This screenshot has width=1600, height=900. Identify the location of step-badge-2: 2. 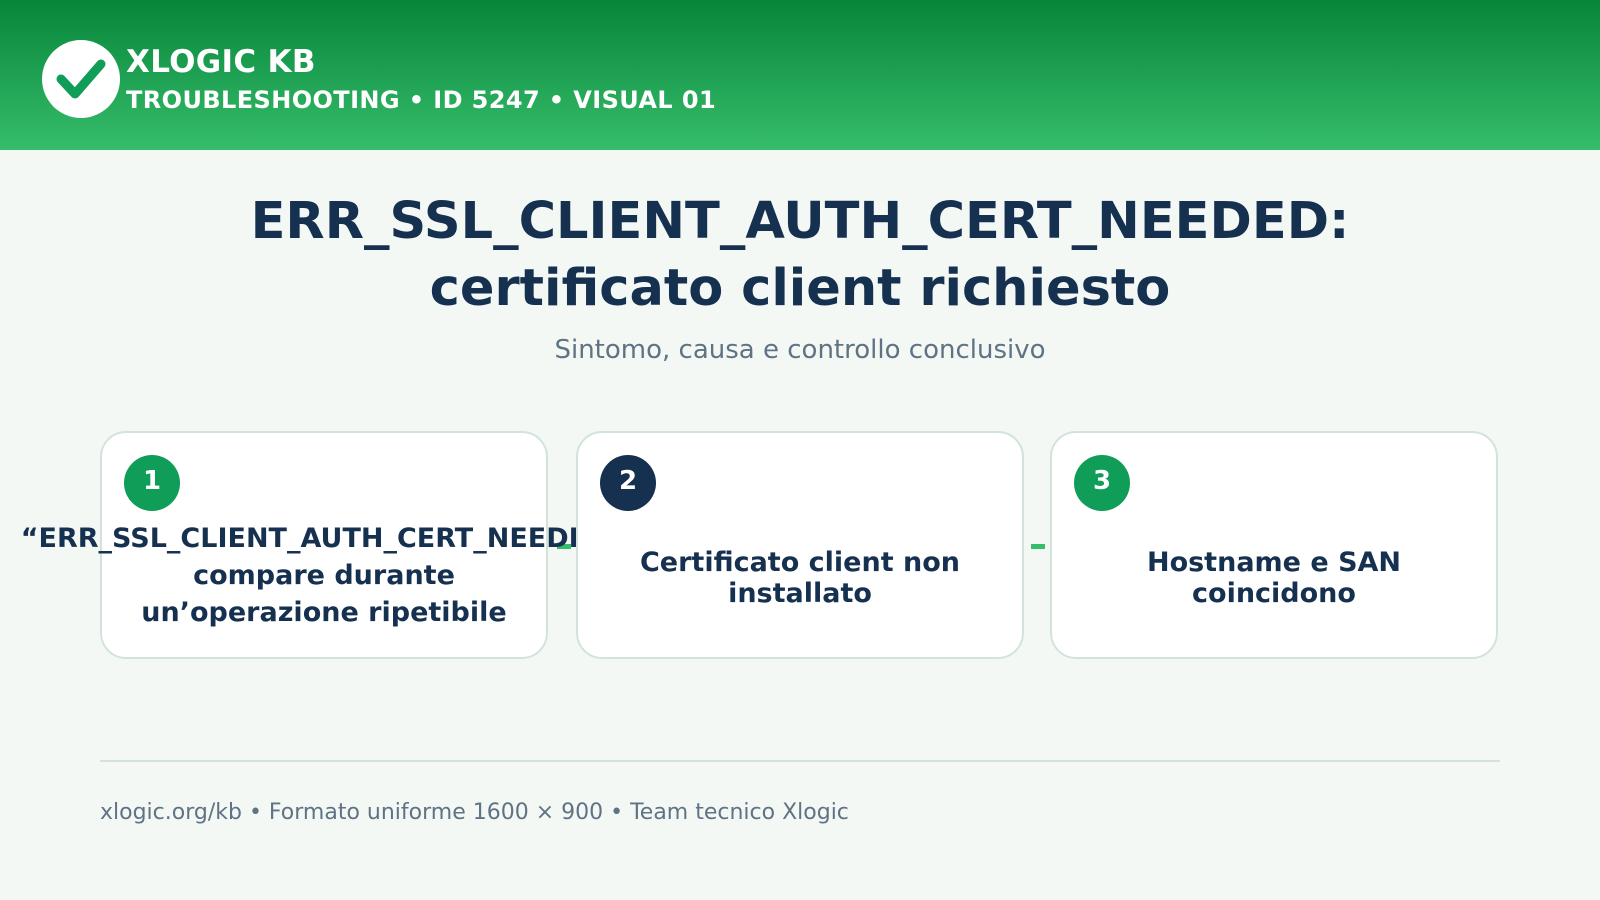
(628, 483).